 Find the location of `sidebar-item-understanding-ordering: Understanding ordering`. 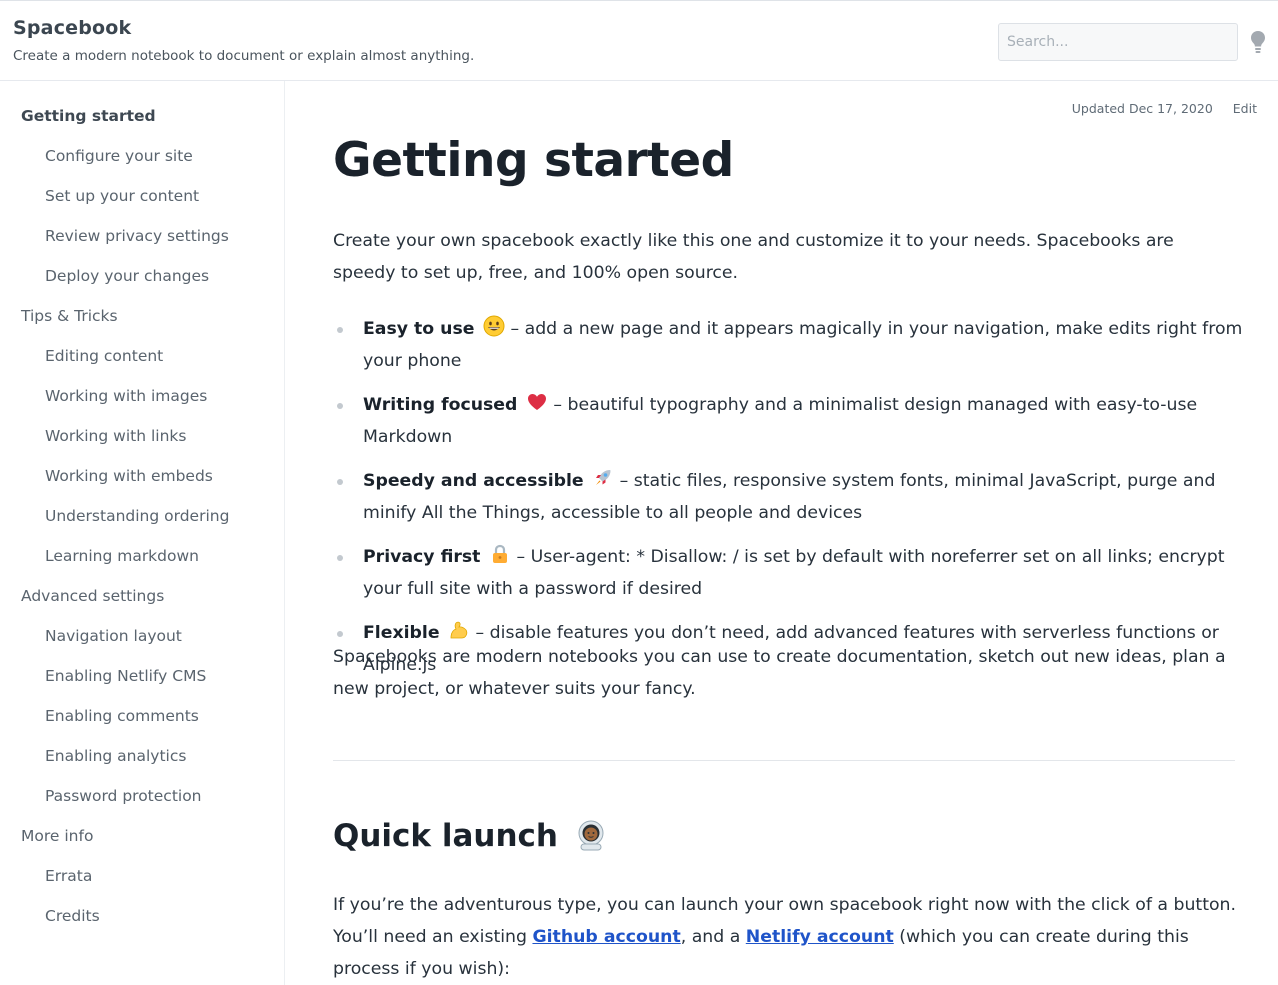

sidebar-item-understanding-ordering: Understanding ordering is located at coordinates (137, 516).